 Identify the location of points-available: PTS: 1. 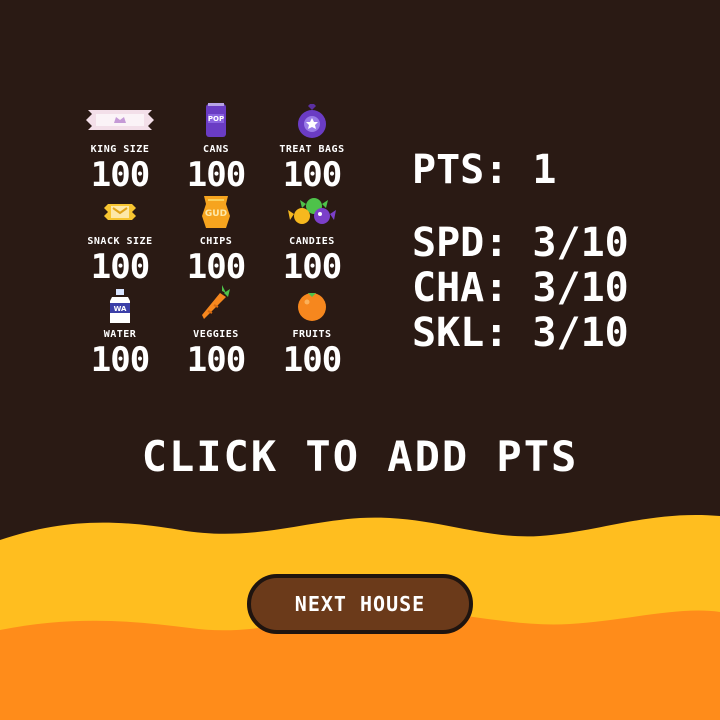
(484, 170).